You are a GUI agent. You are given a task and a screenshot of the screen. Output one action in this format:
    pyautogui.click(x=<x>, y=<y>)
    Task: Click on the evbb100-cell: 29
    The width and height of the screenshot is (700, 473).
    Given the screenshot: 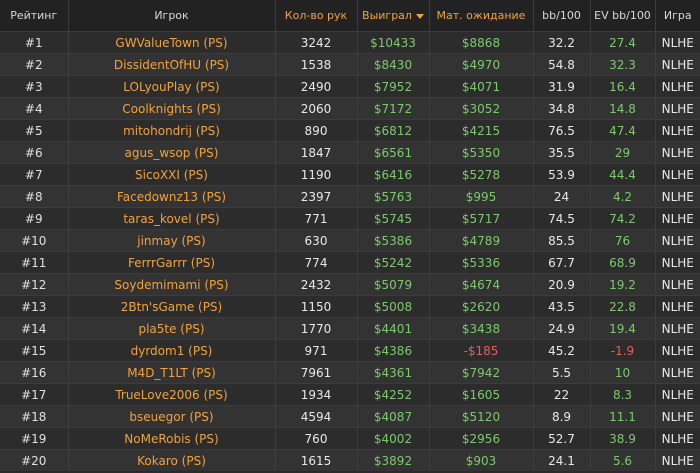 What is the action you would take?
    pyautogui.click(x=622, y=152)
    